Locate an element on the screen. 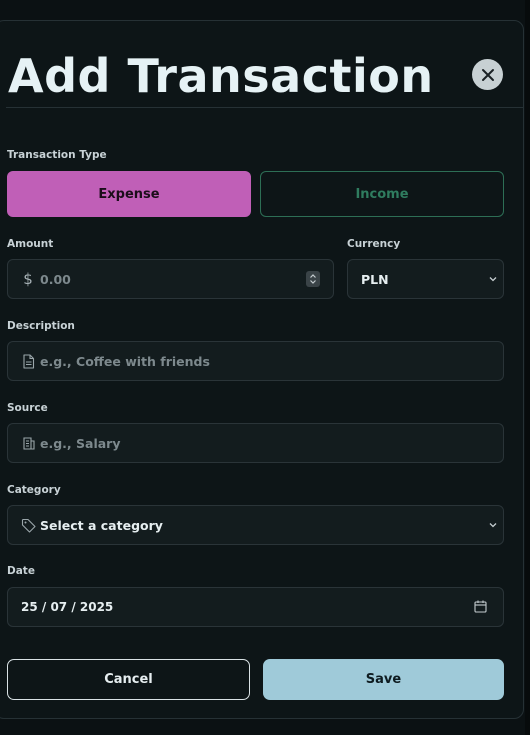  currency-value: PLN is located at coordinates (375, 279).